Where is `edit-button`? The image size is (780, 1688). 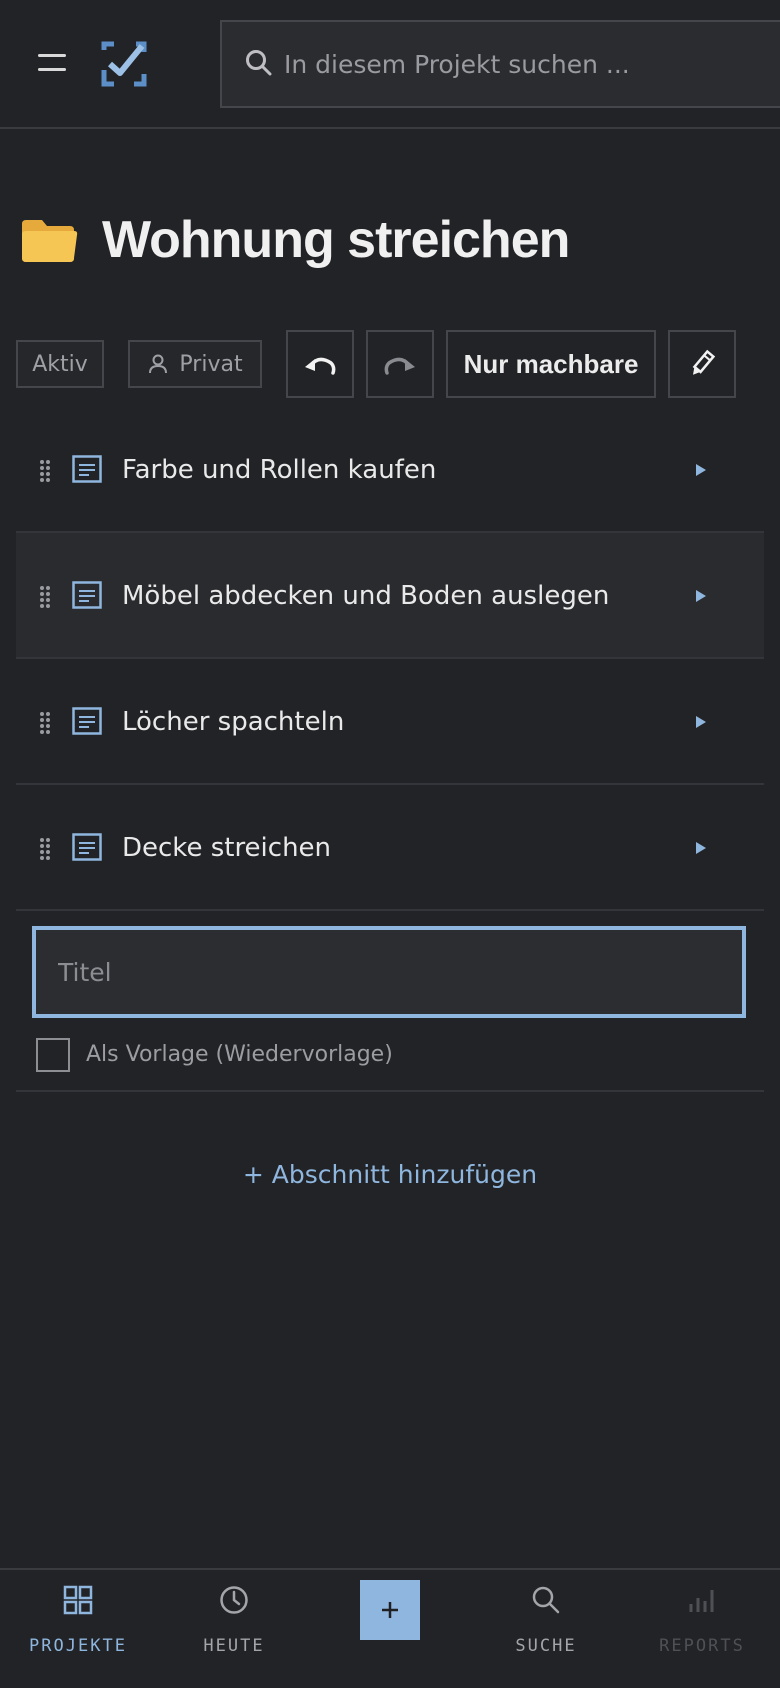
edit-button is located at coordinates (702, 364).